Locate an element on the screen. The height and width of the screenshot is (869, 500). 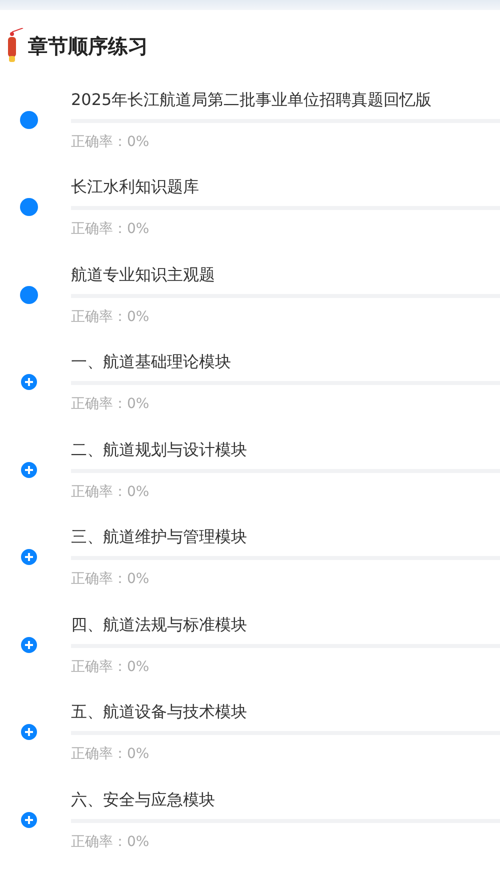
chapter-title: 航道专业知识主观题 is located at coordinates (285, 275).